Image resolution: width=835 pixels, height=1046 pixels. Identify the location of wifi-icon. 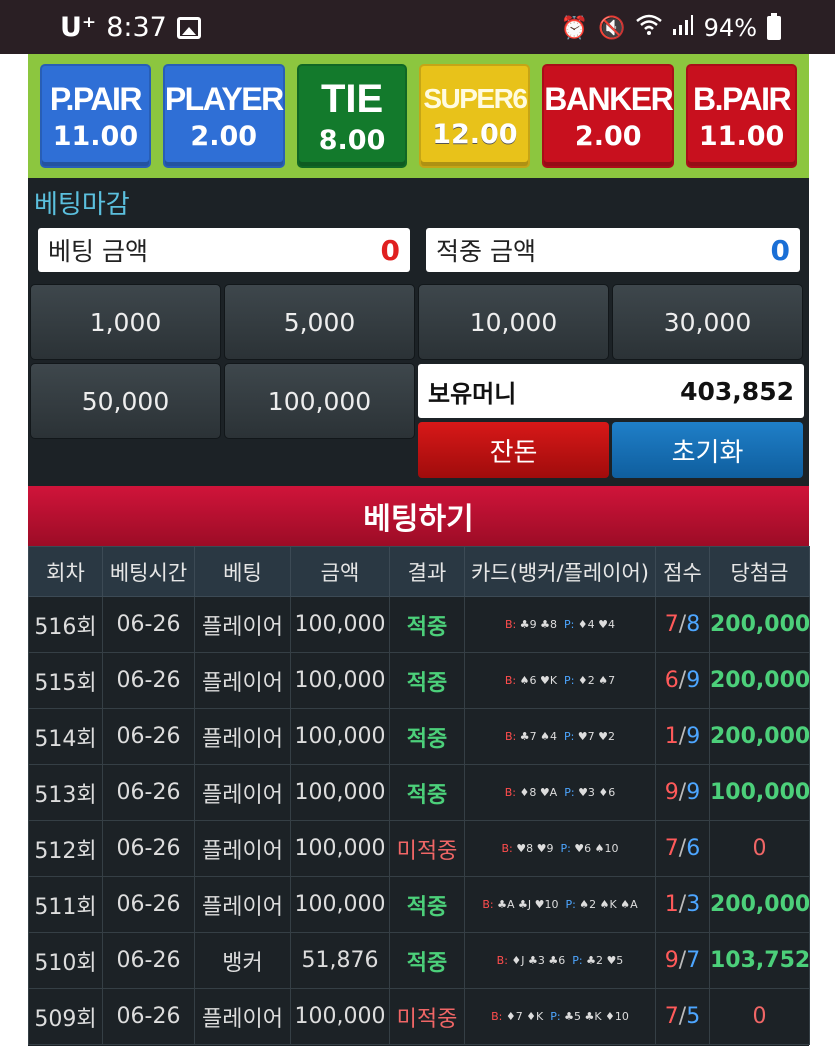
(648, 28).